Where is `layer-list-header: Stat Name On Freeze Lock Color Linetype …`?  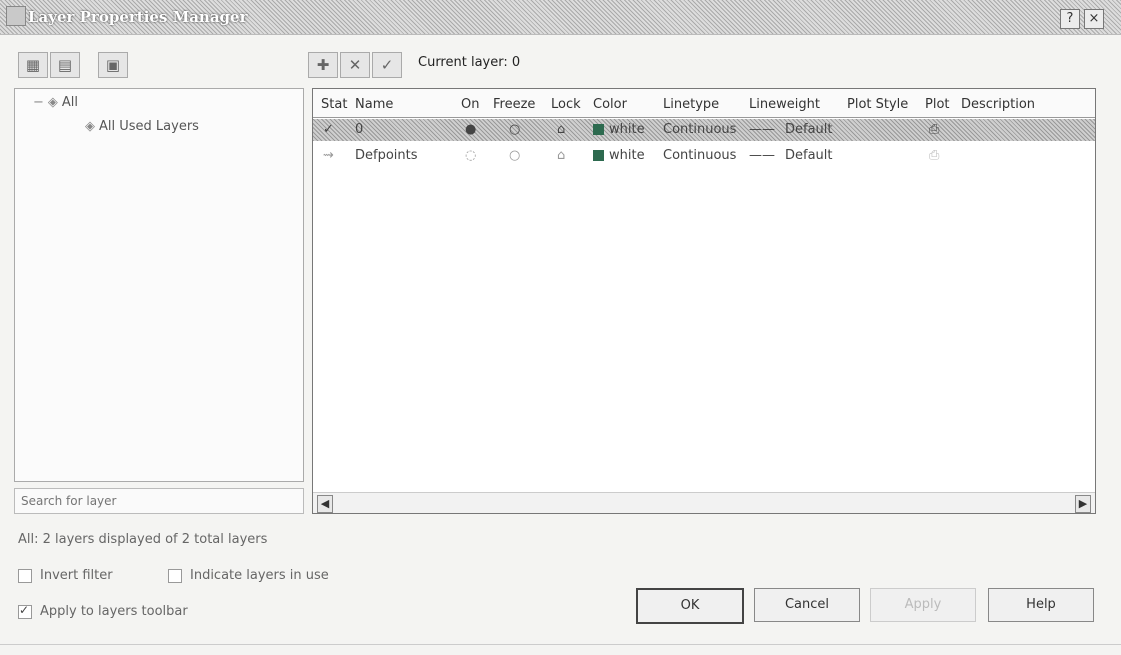
layer-list-header: Stat Name On Freeze Lock Color Linetype … is located at coordinates (704, 103).